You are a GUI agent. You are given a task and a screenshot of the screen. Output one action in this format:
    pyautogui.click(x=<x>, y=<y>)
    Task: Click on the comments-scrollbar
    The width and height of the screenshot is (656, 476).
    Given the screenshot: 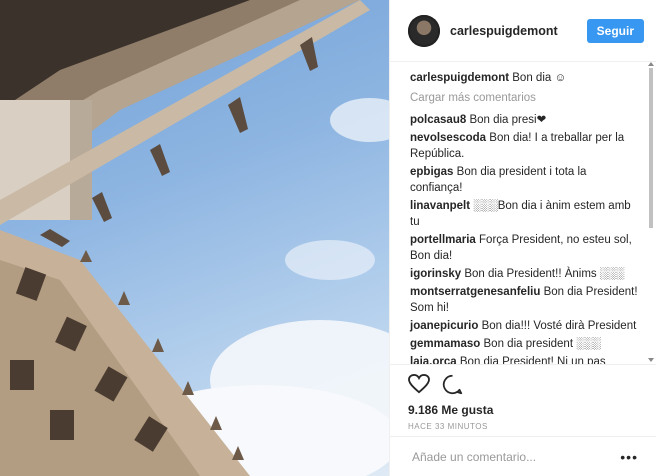 What is the action you would take?
    pyautogui.click(x=651, y=212)
    